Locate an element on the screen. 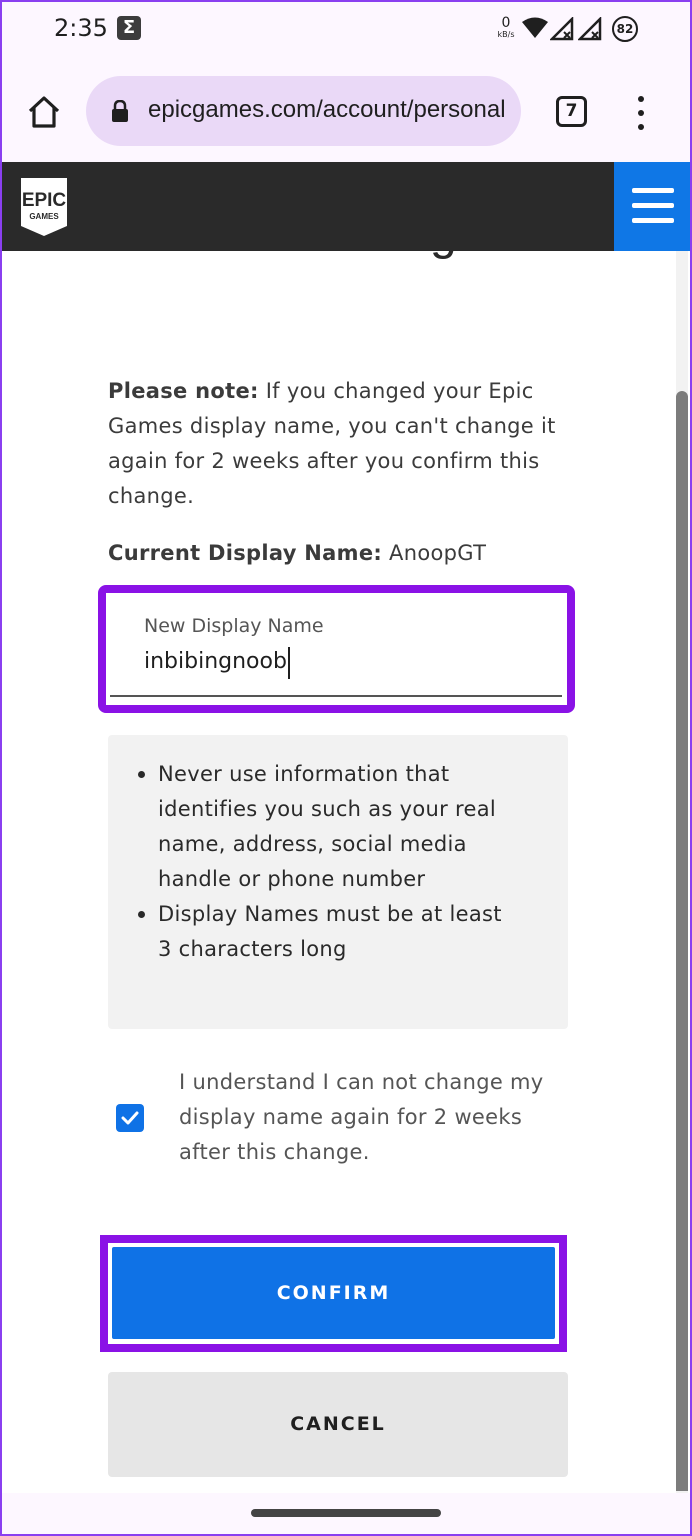 Image resolution: width=692 pixels, height=1536 pixels. status-bar: 2:35 Σ 0 kB/s 82 is located at coordinates (346, 30).